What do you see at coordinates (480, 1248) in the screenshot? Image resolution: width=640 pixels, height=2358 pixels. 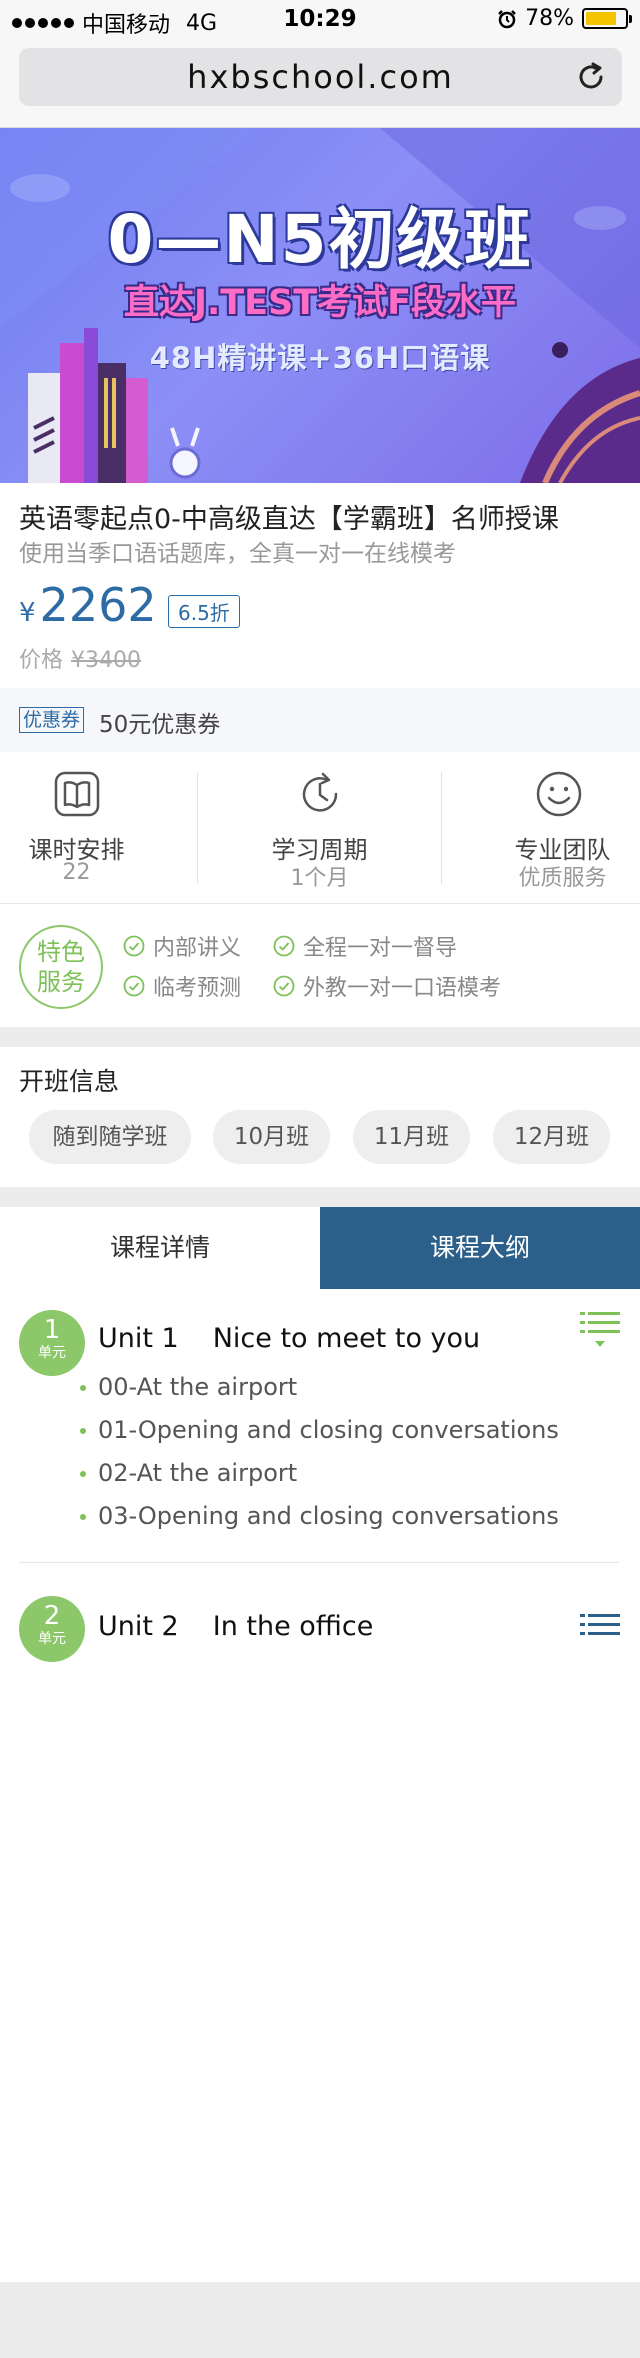 I see `tab-course-outline: 课程大纲` at bounding box center [480, 1248].